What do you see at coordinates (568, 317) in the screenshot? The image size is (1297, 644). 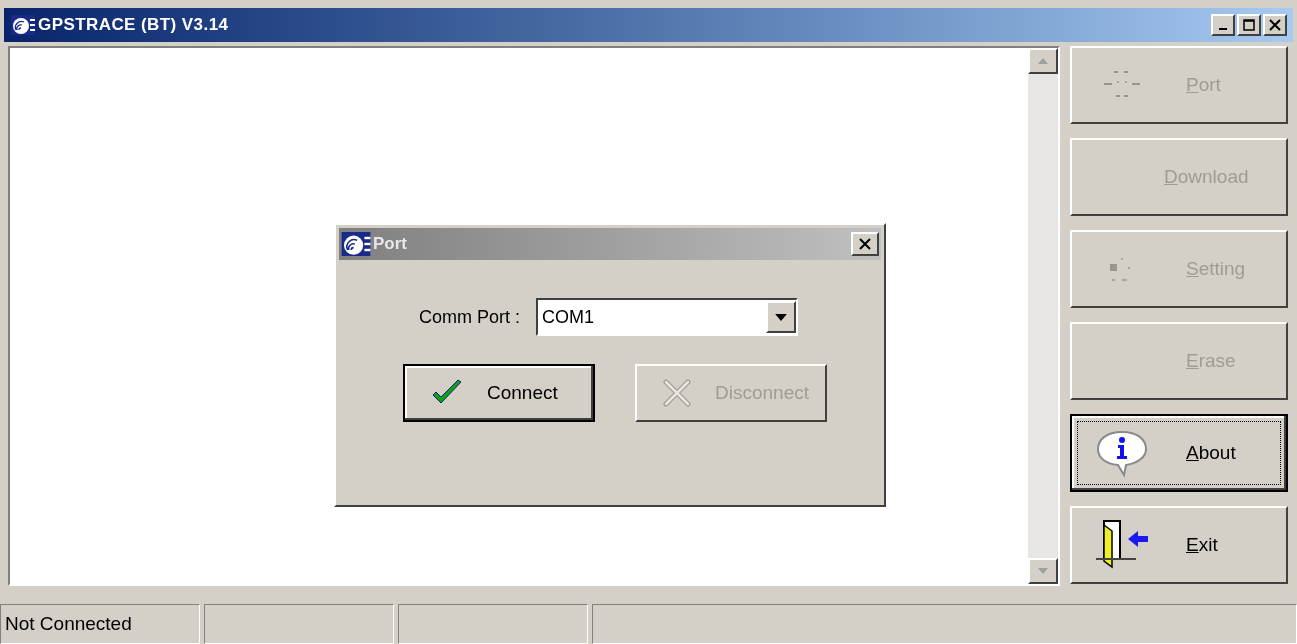 I see `dropdown-value: COM1` at bounding box center [568, 317].